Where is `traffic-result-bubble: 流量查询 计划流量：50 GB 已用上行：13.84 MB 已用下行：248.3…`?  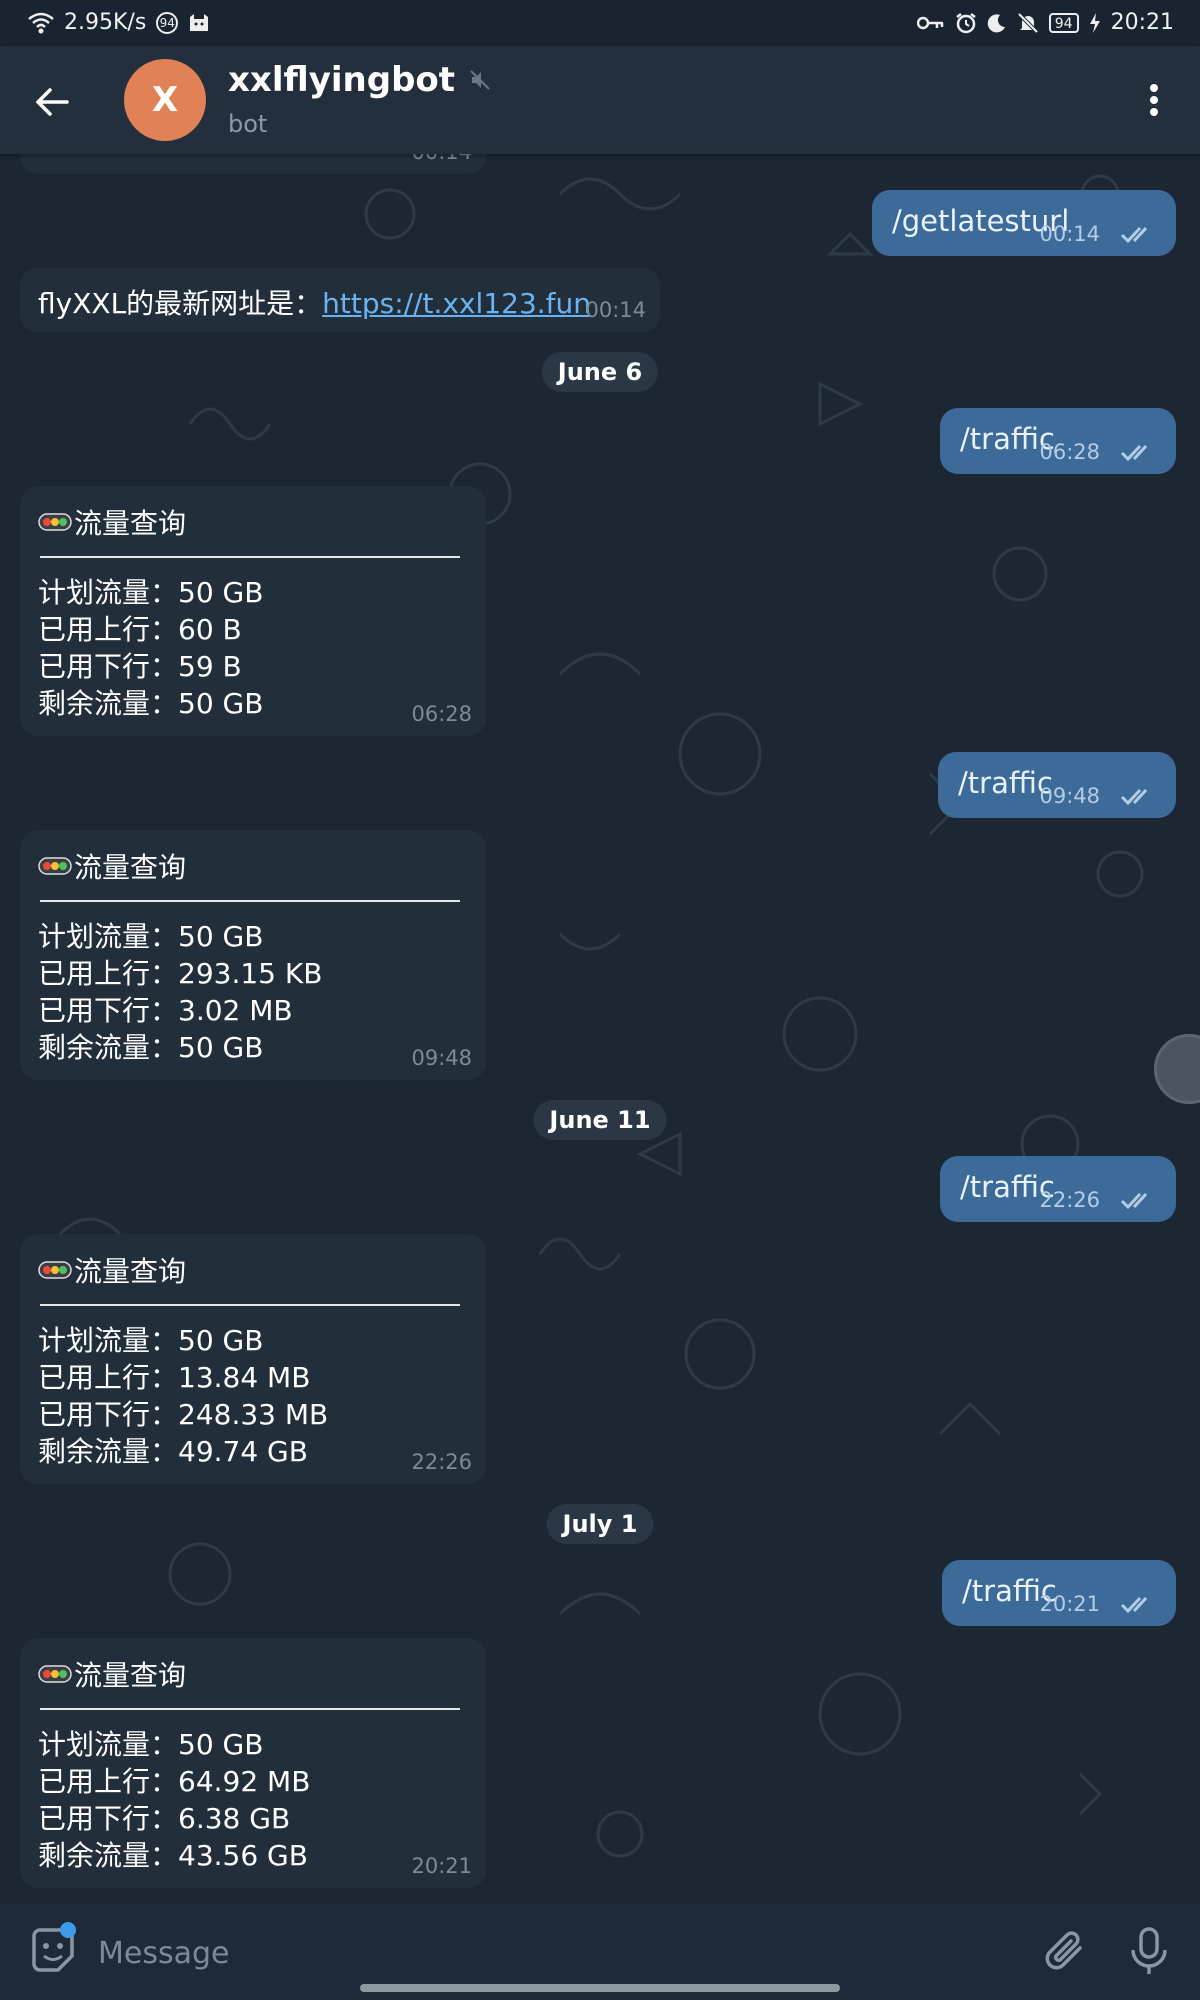
traffic-result-bubble: 流量查询 计划流量：50 GB 已用上行：13.84 MB 已用下行：248.3… is located at coordinates (253, 1359).